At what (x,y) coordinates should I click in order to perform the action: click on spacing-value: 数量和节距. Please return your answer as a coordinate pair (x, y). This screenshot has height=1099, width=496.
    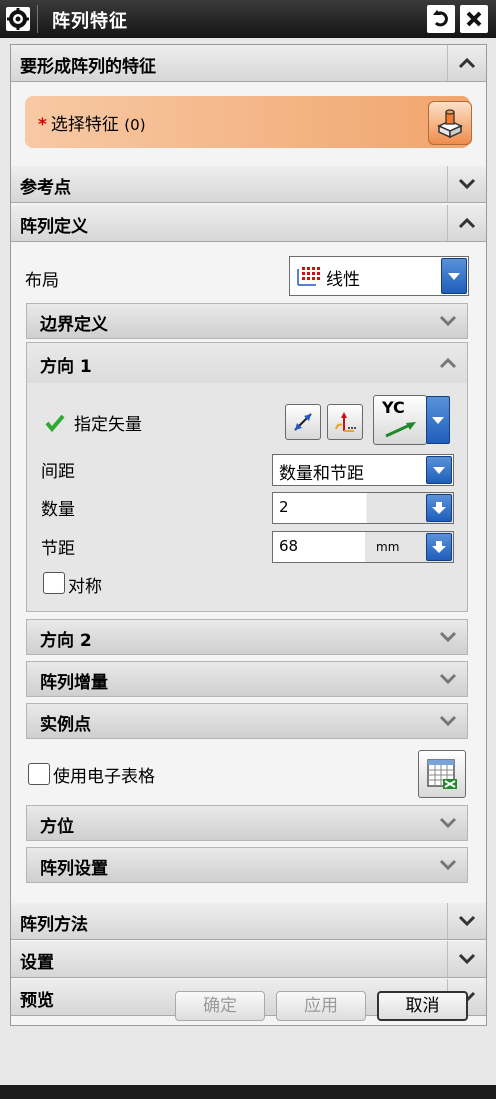
    Looking at the image, I should click on (321, 474).